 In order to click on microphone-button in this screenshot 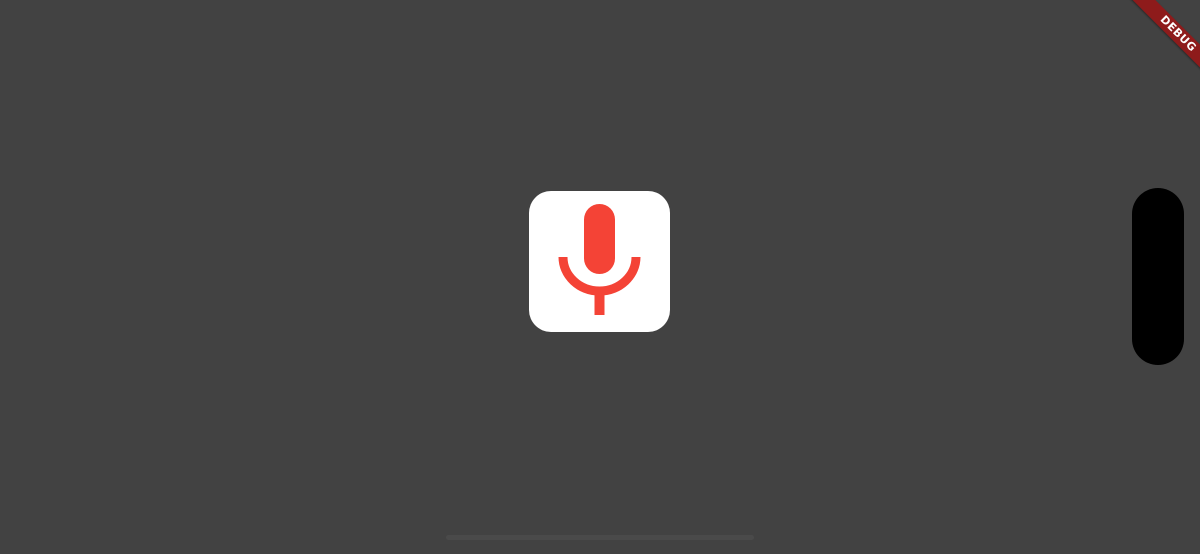, I will do `click(599, 261)`.